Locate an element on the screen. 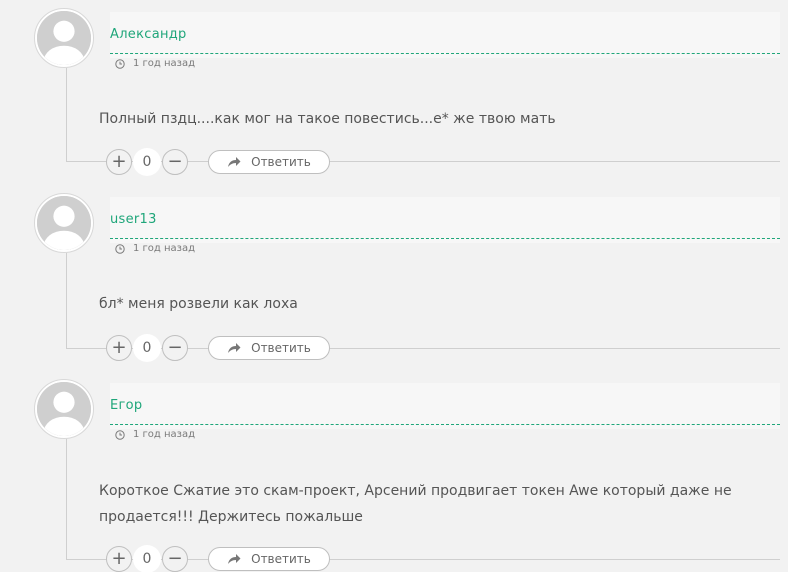 The height and width of the screenshot is (572, 788). comment-header: user13 is located at coordinates (445, 220).